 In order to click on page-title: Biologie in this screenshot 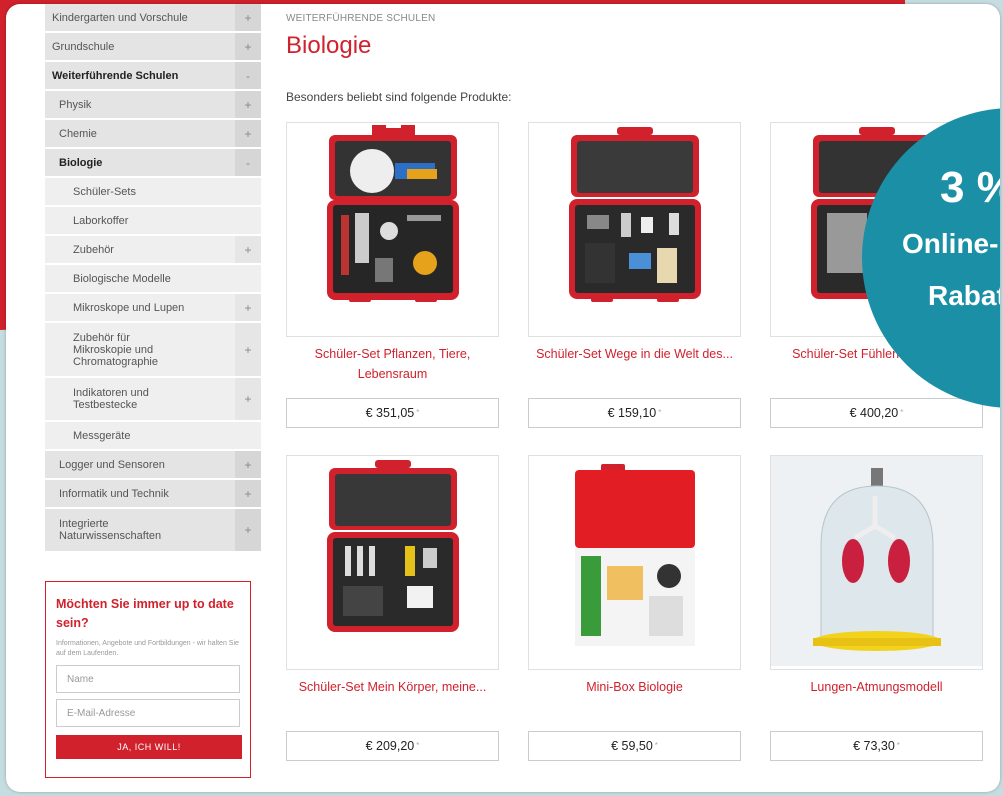, I will do `click(329, 45)`.